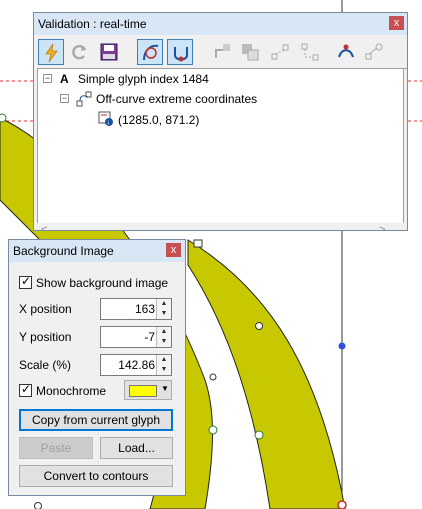 This screenshot has width=422, height=509. I want to click on tree-node-glyph: Simple glyph index 1484, so click(143, 79).